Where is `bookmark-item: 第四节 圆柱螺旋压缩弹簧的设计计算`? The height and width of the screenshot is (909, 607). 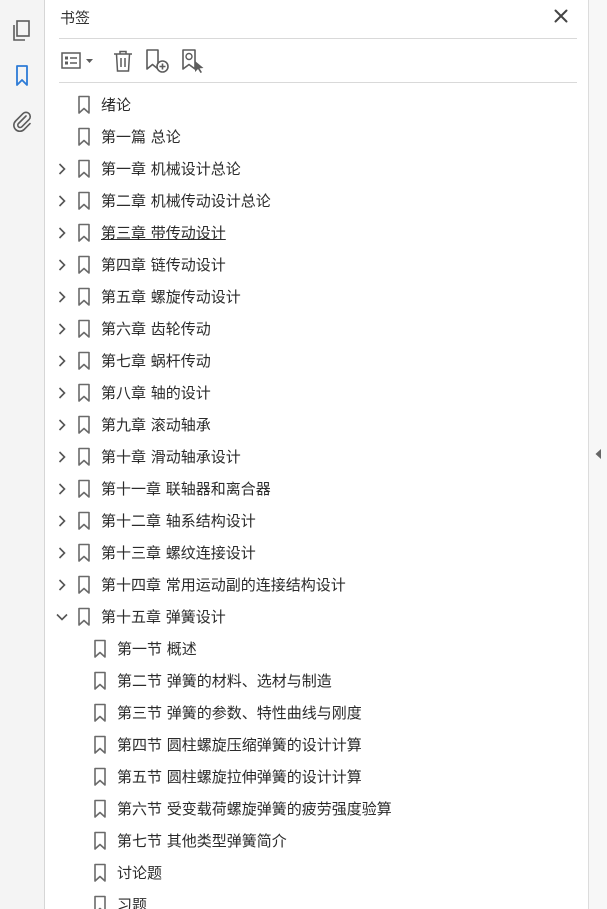
bookmark-item: 第四节 圆柱螺旋压缩弹簧的设计计算 is located at coordinates (306, 745).